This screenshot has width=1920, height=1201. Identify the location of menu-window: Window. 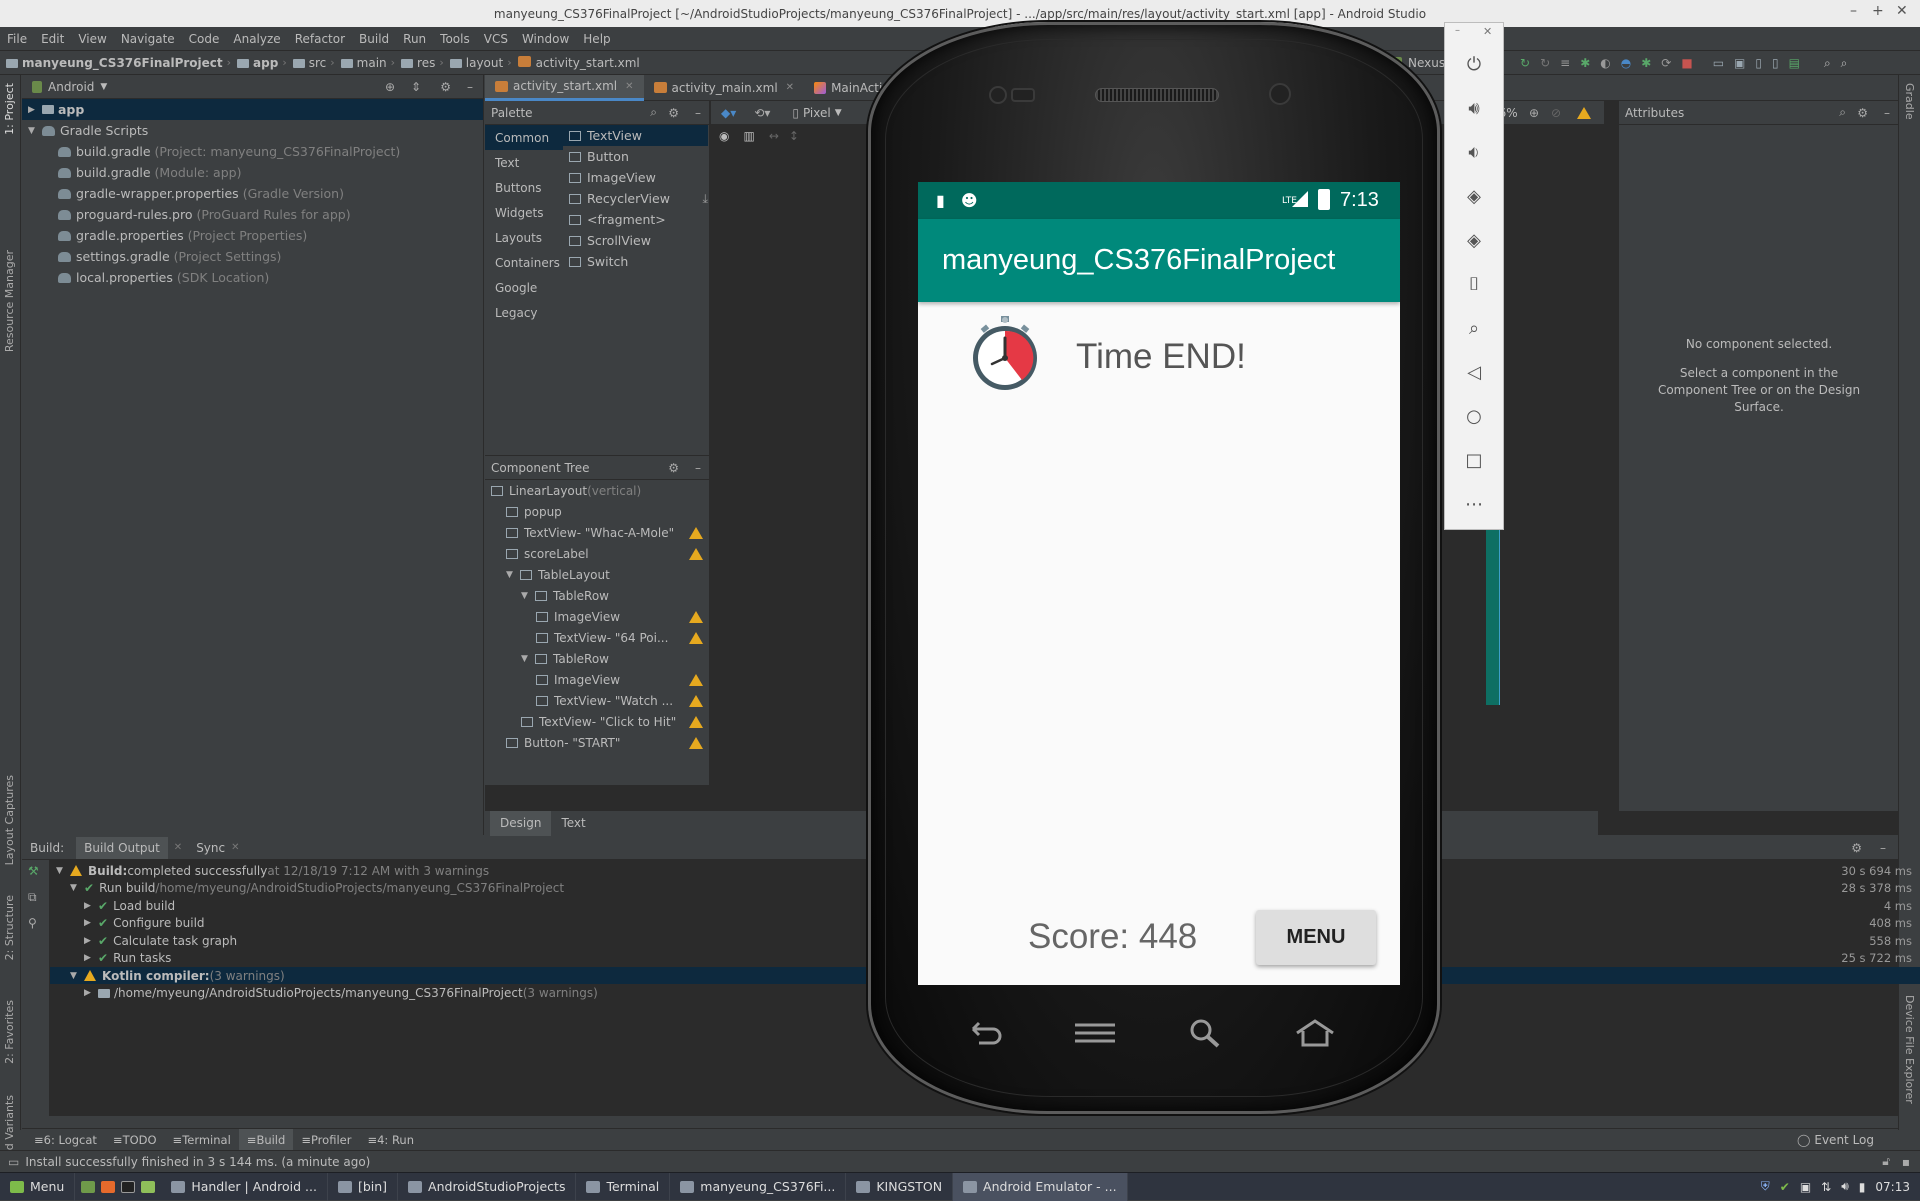
(545, 39).